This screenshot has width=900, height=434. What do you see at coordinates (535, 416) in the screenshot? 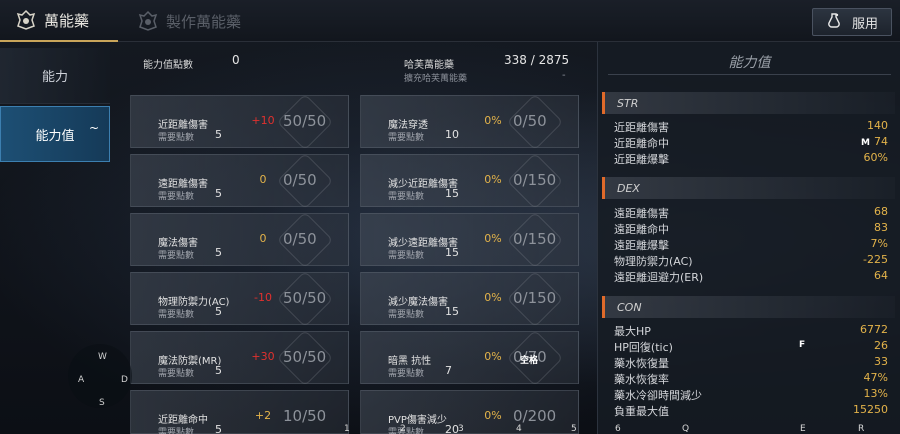
I see `stat-progress: 0/200` at bounding box center [535, 416].